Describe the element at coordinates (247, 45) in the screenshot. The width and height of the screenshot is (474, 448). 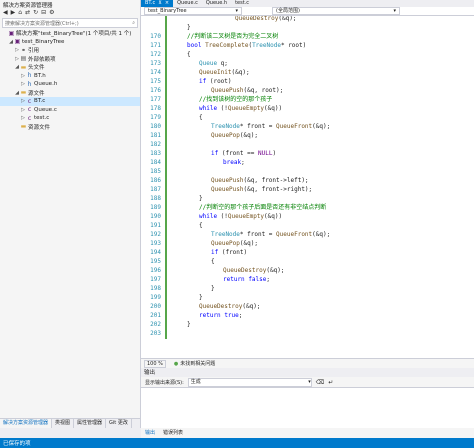
I see `code-text: bool TreeComplete(TreeNode* root)` at that location.